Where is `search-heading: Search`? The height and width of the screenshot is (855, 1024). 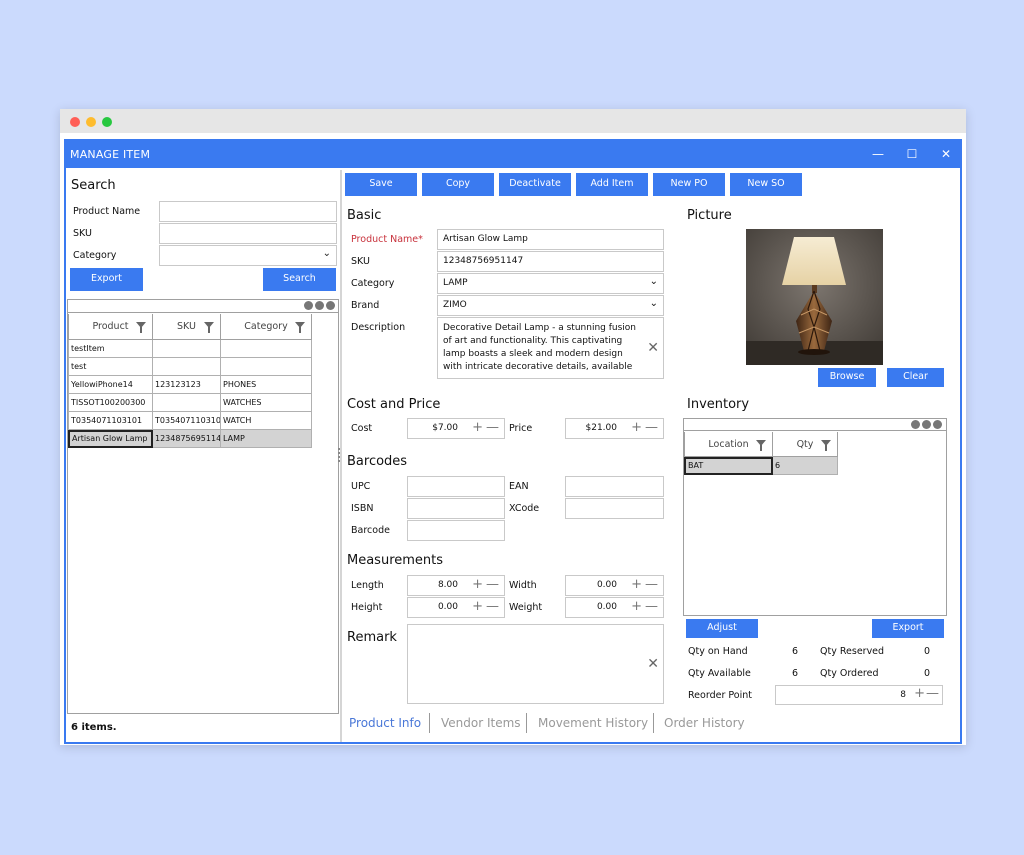 search-heading: Search is located at coordinates (93, 185).